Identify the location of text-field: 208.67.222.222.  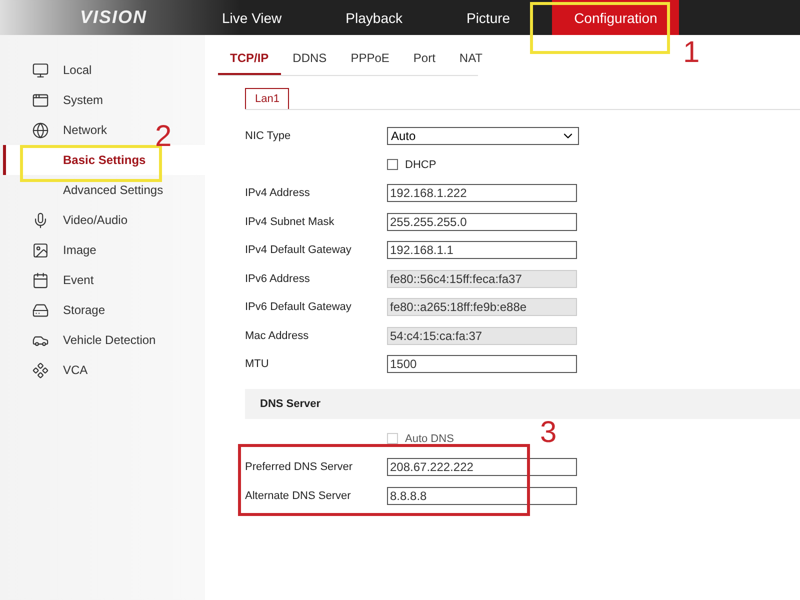
(482, 467).